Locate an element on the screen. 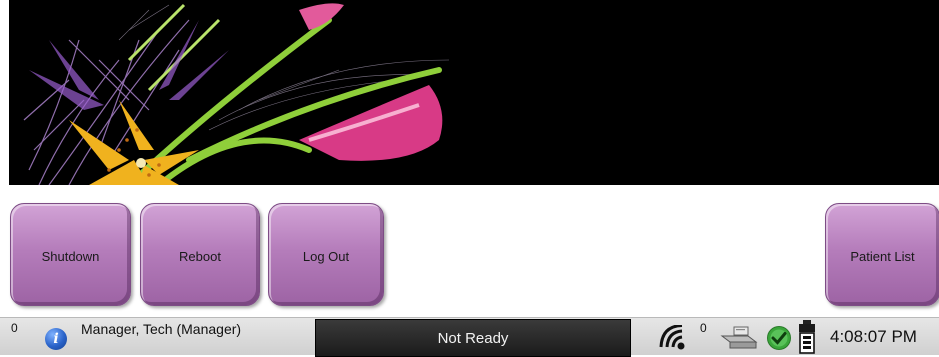  log-out-button-label: Log Out is located at coordinates (326, 256).